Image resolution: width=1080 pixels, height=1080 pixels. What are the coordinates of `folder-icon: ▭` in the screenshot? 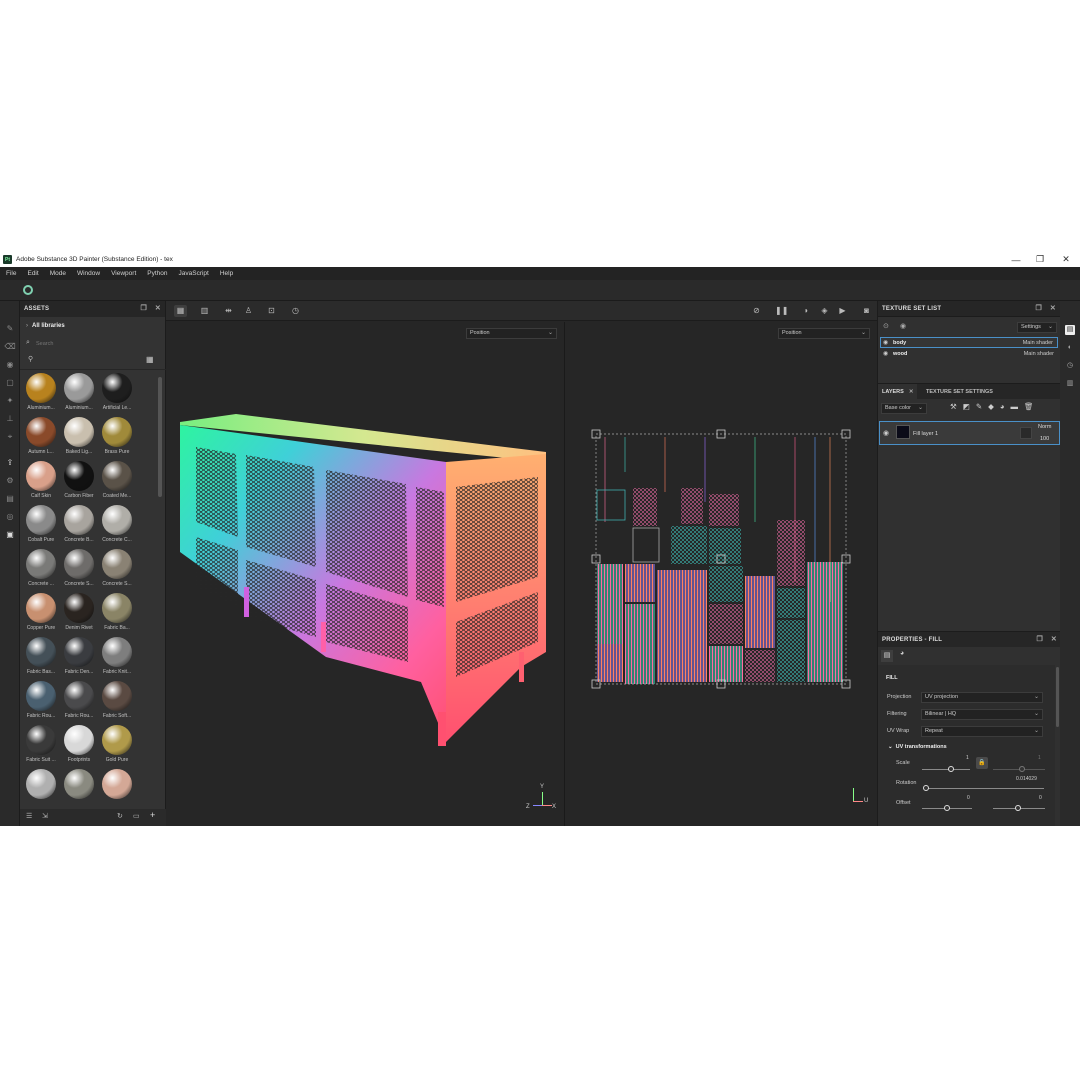 It's located at (136, 816).